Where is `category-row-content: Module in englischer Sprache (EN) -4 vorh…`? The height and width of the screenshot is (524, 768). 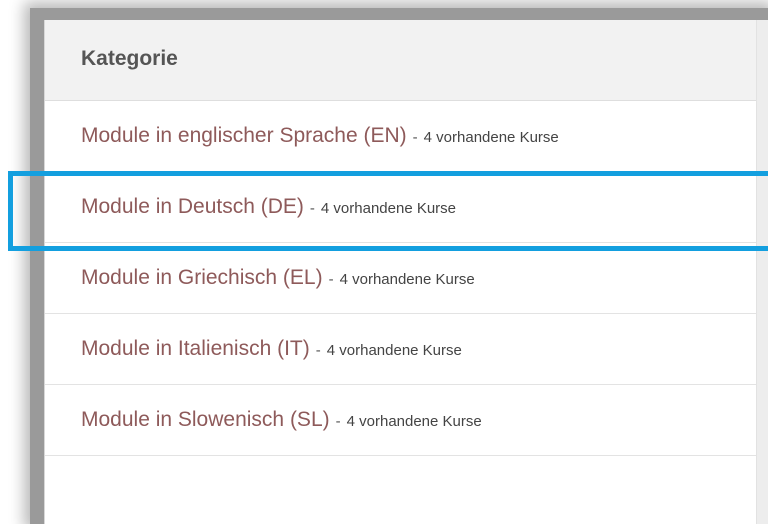
category-row-content: Module in englischer Sprache (EN) -4 vorh… is located at coordinates (320, 136).